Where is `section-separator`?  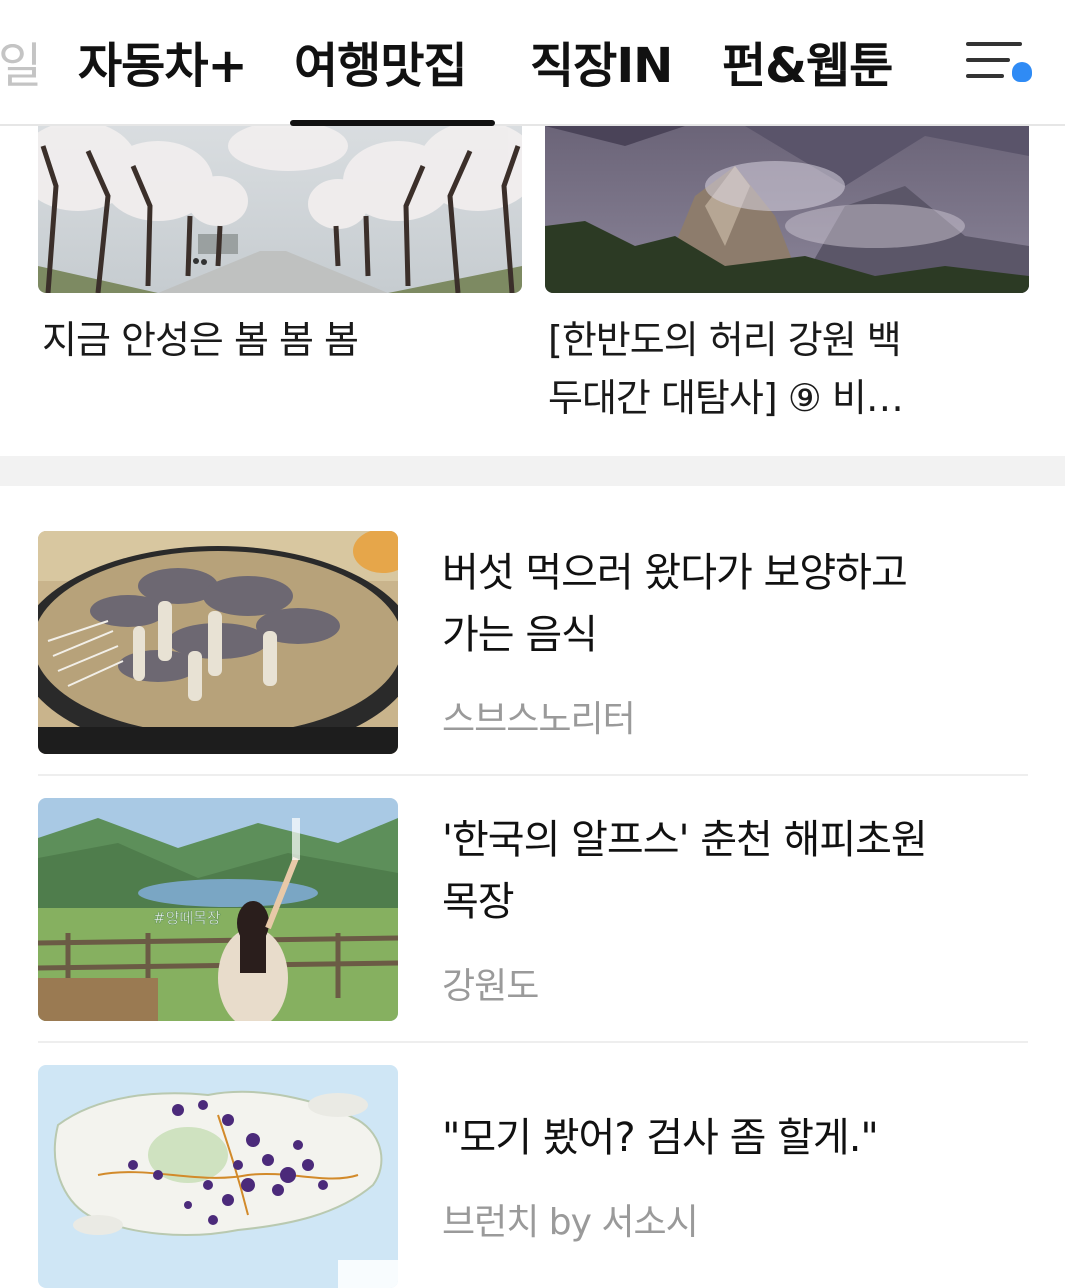 section-separator is located at coordinates (532, 471).